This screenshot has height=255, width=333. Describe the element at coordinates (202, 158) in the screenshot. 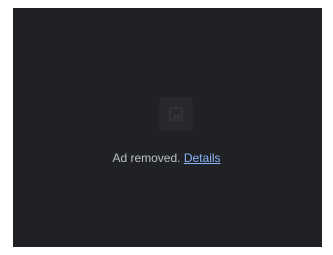

I see `details-link: Details` at that location.